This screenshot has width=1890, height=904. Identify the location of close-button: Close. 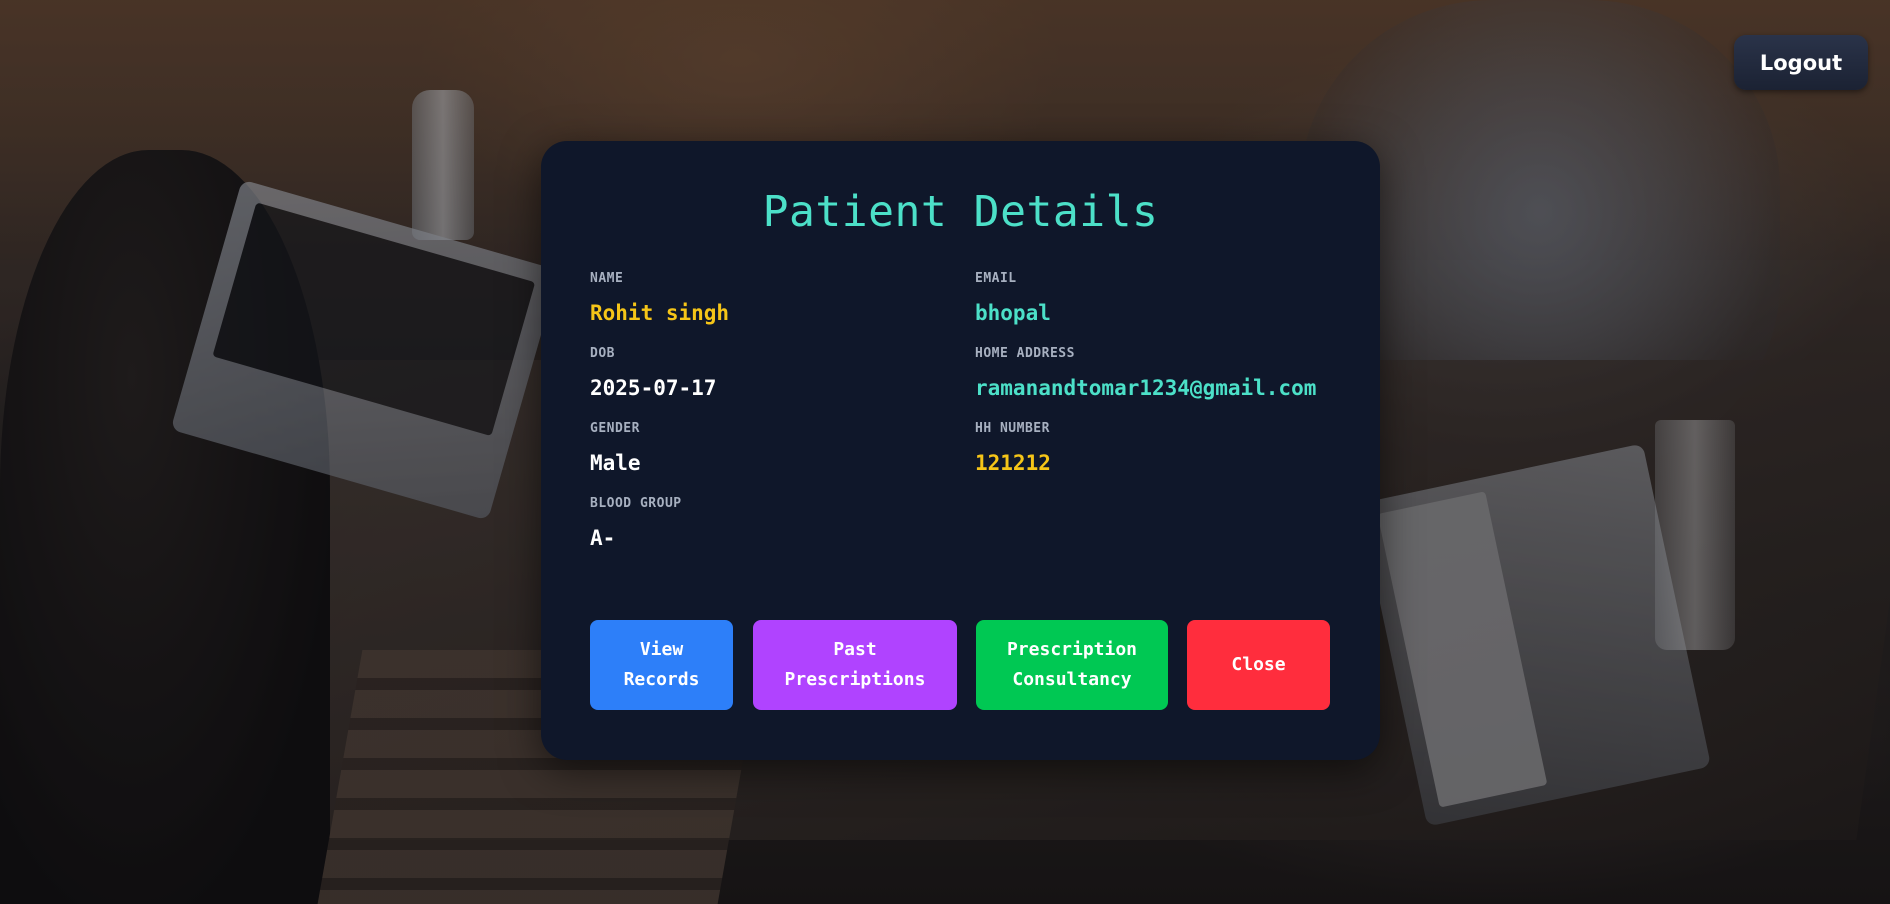
(1258, 665).